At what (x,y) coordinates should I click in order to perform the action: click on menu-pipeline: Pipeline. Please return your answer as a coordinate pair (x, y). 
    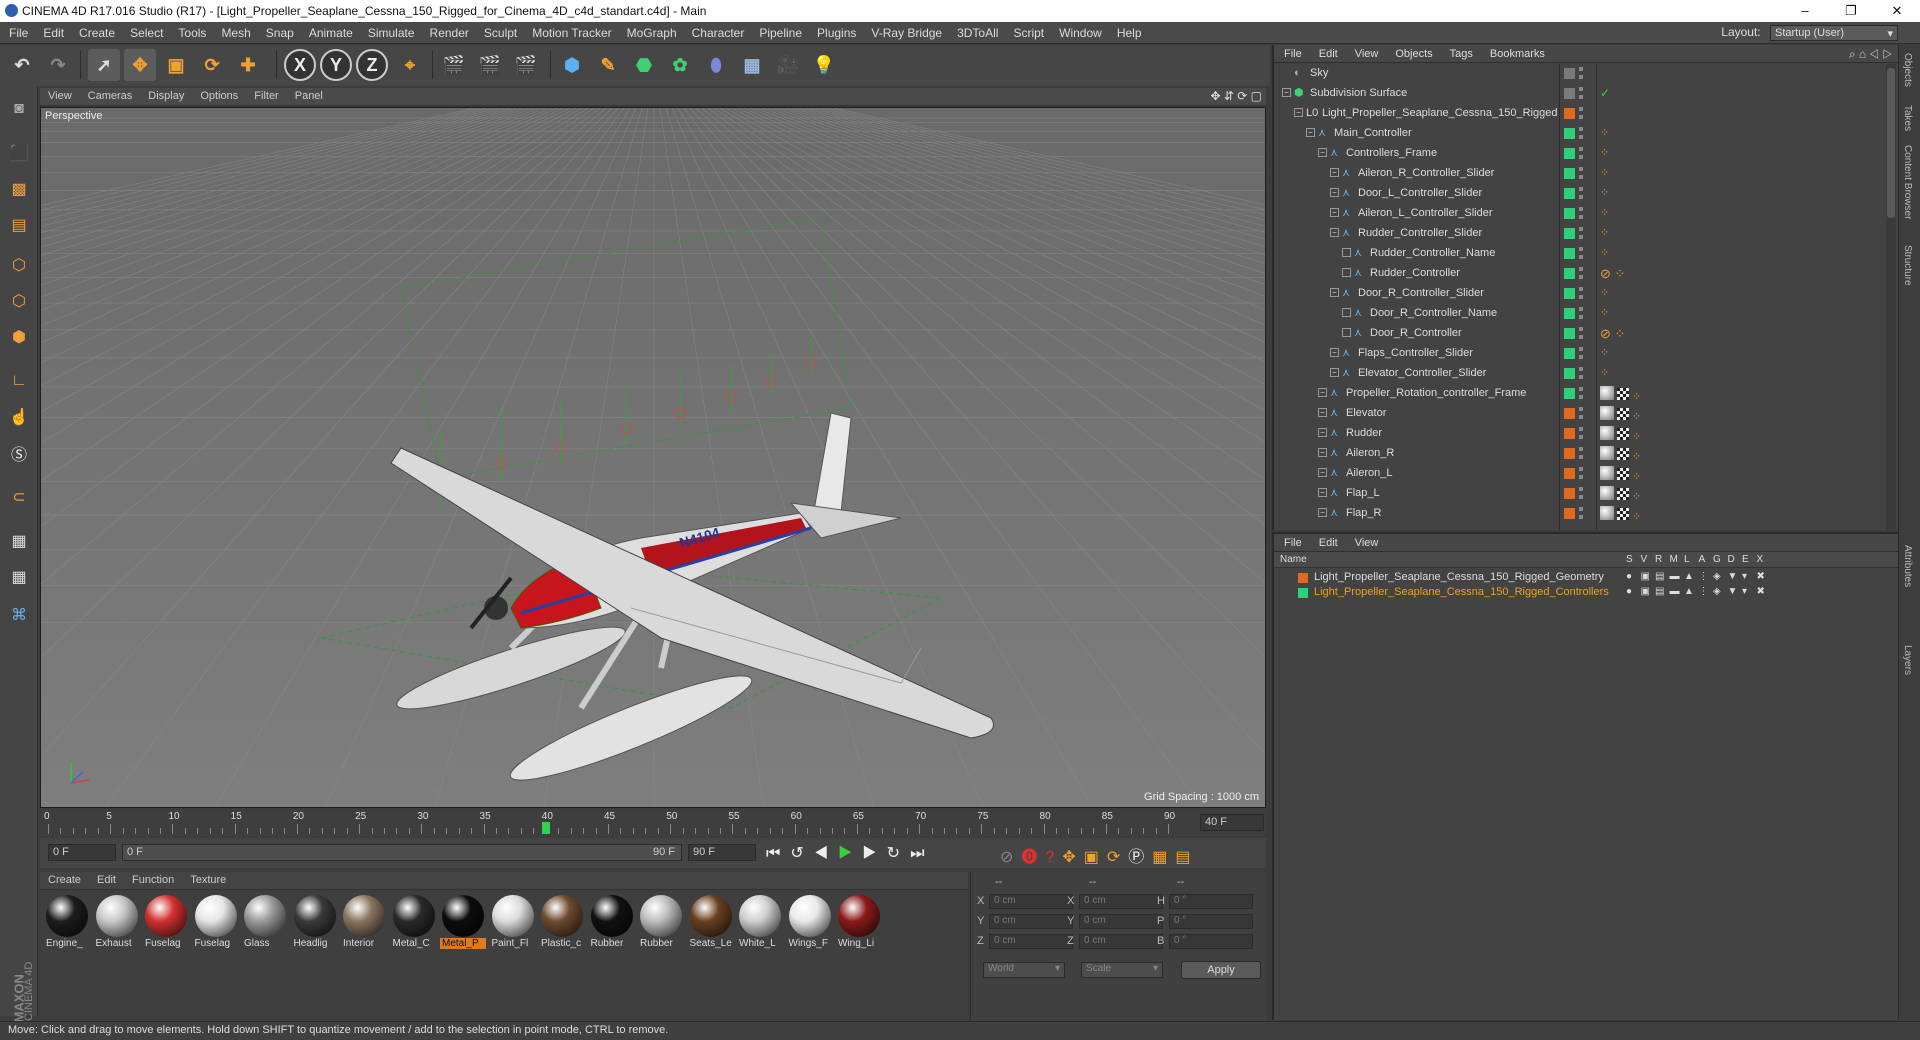
    Looking at the image, I should click on (779, 31).